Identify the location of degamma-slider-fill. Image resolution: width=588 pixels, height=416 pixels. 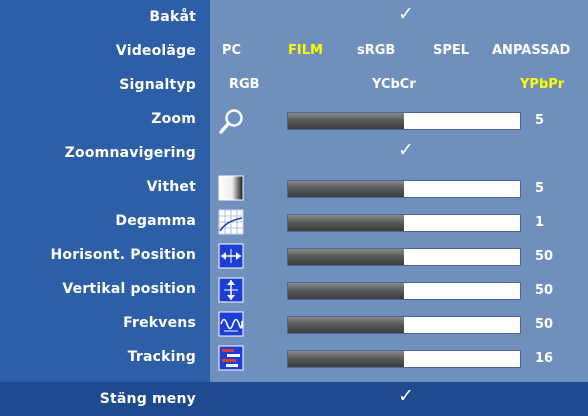
(346, 223).